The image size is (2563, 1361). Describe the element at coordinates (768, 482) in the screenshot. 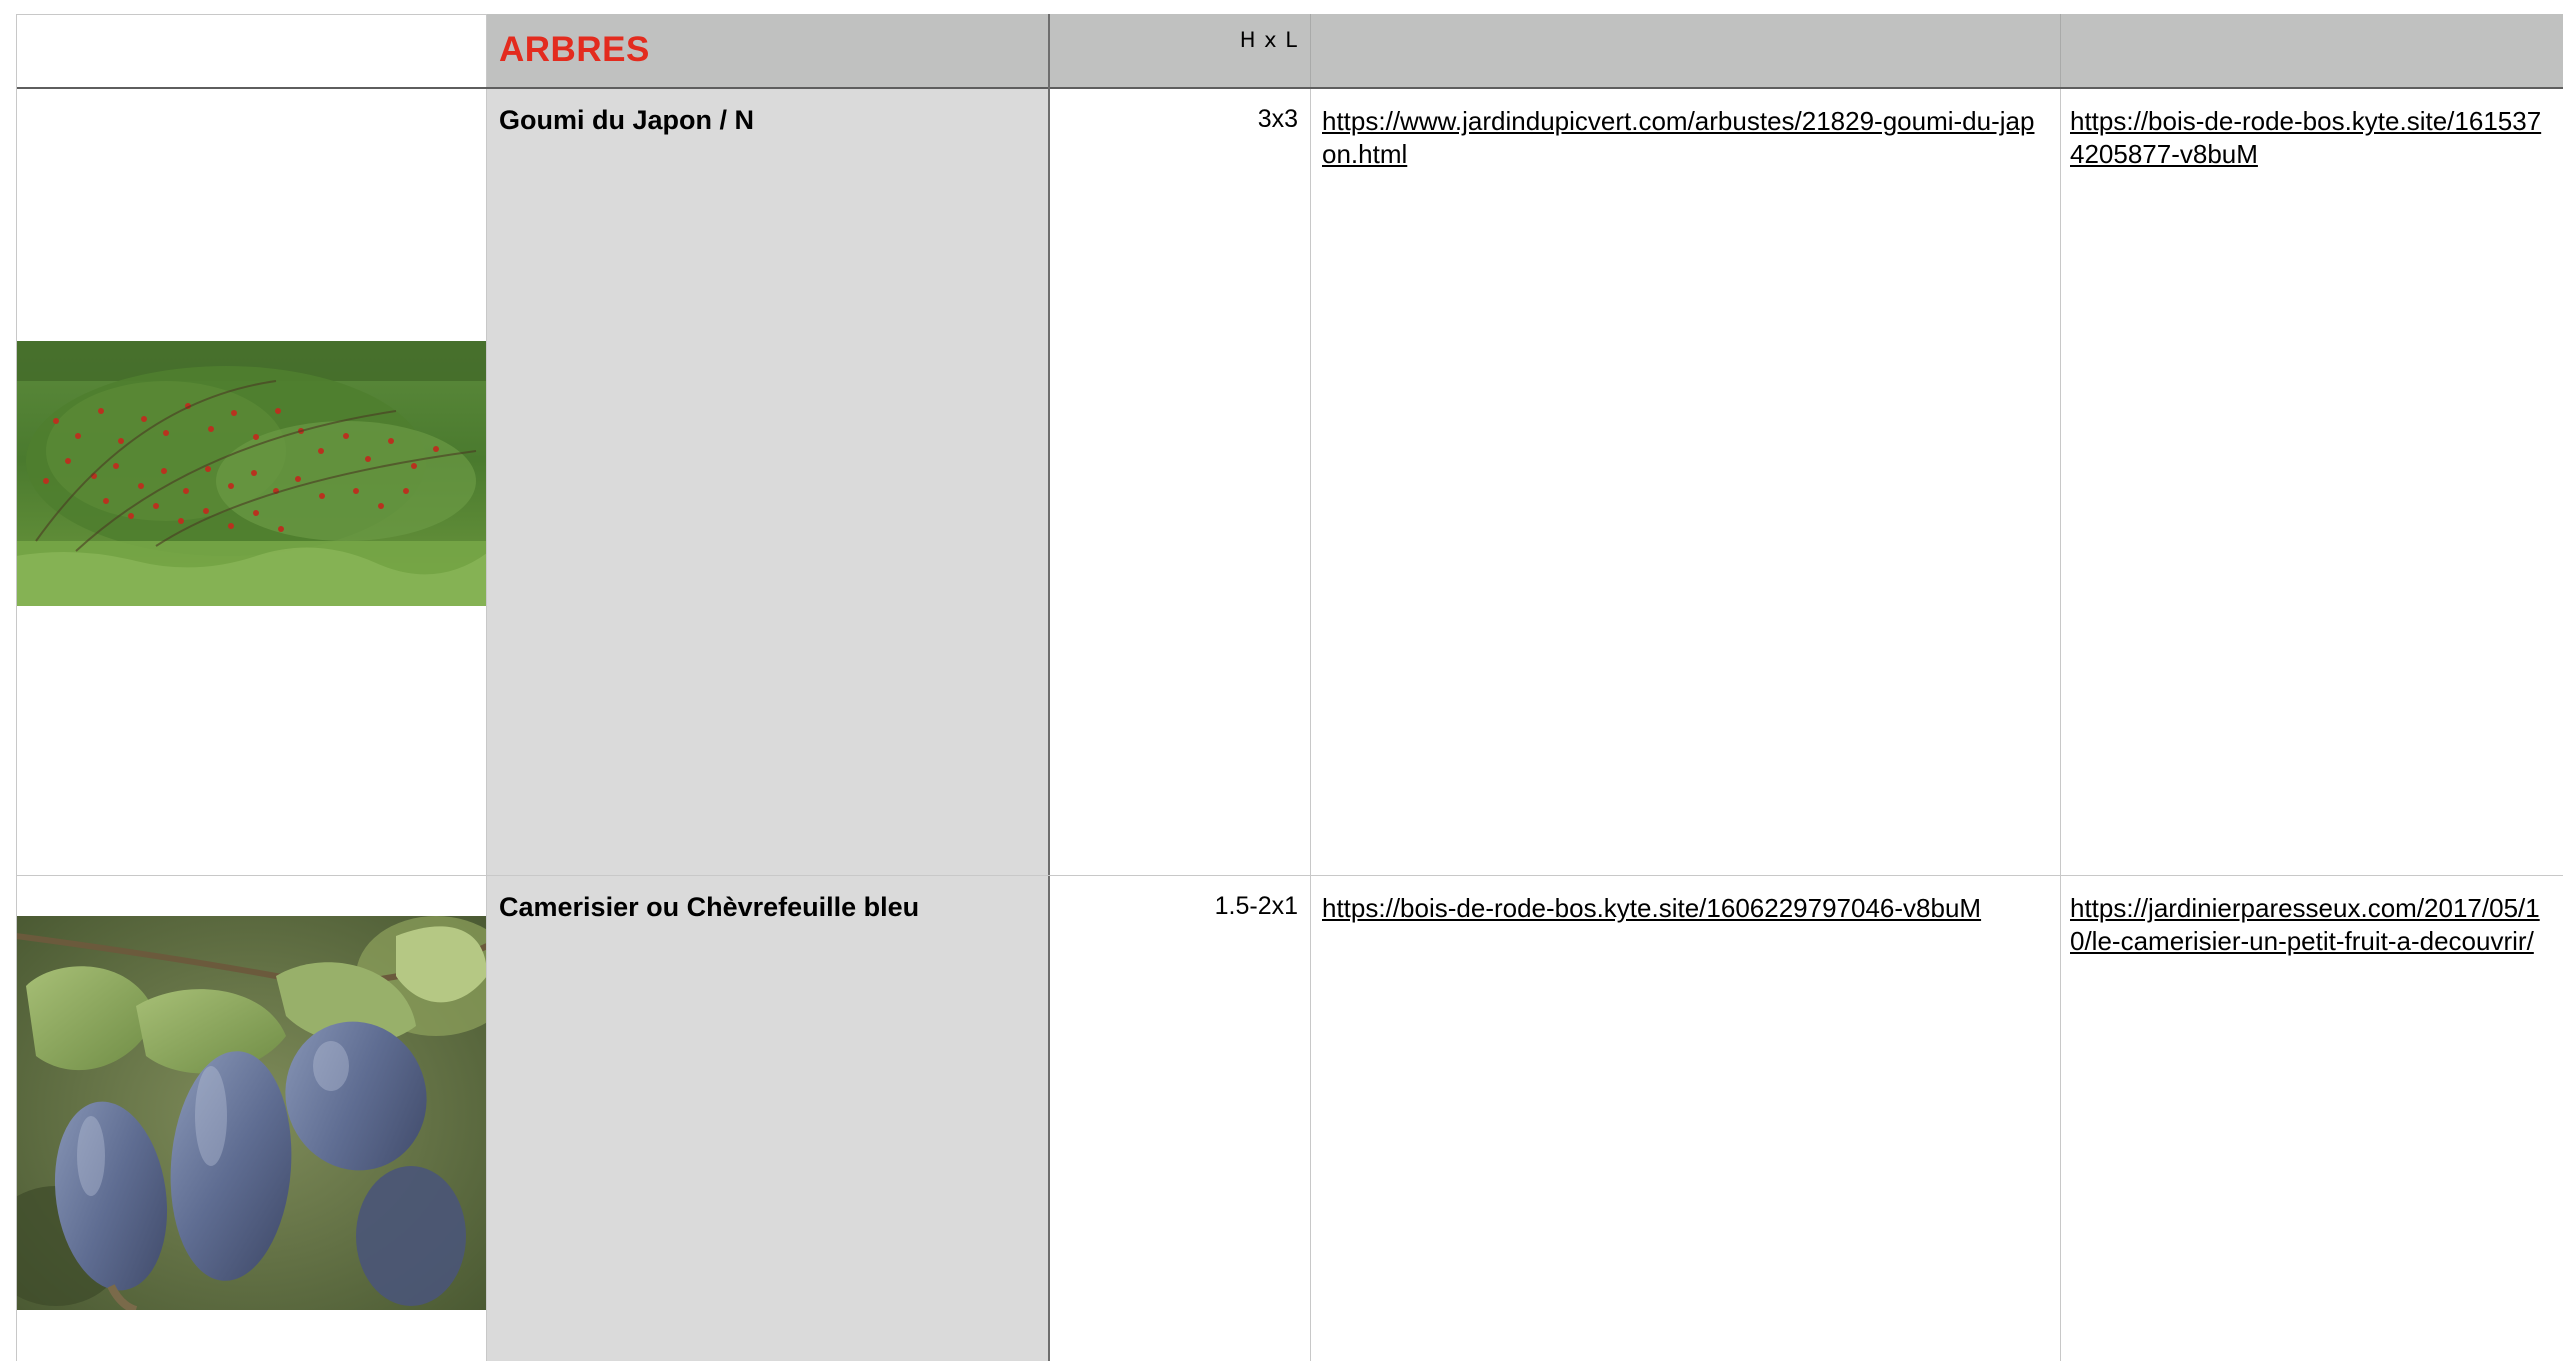

I see `plant-name-cell: Goumi du Japon / N` at that location.